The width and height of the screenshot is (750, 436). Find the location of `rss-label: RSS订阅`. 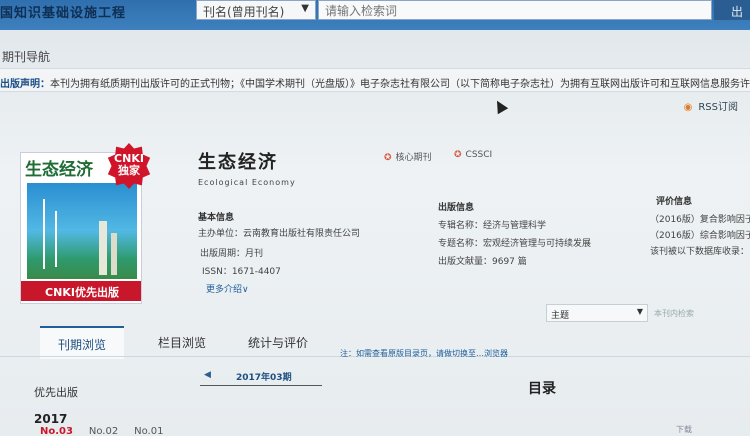

rss-label: RSS订阅 is located at coordinates (718, 107).